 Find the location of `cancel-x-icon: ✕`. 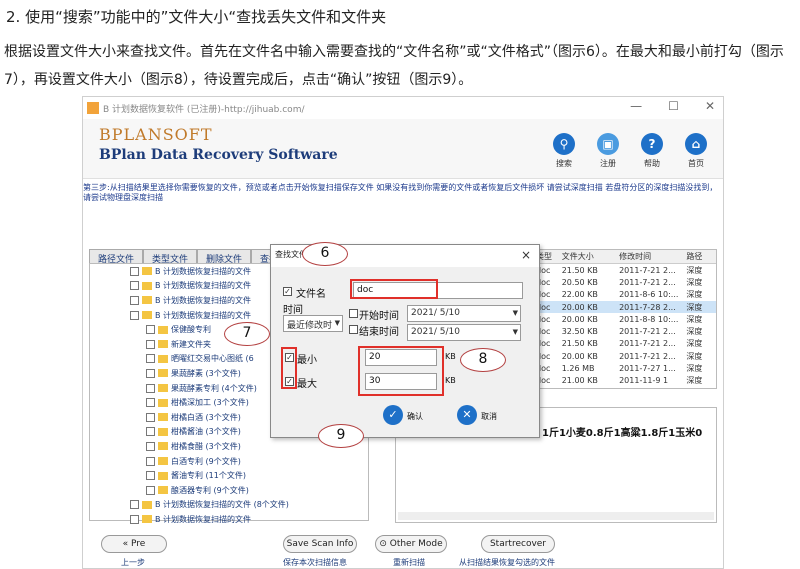

cancel-x-icon: ✕ is located at coordinates (467, 415).